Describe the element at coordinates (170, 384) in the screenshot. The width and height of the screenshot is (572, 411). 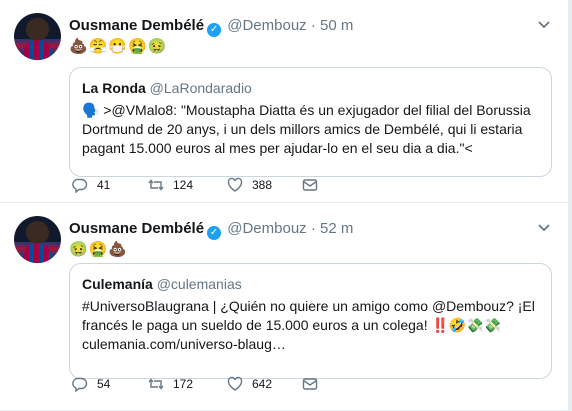
I see `retweet-button: 172` at that location.